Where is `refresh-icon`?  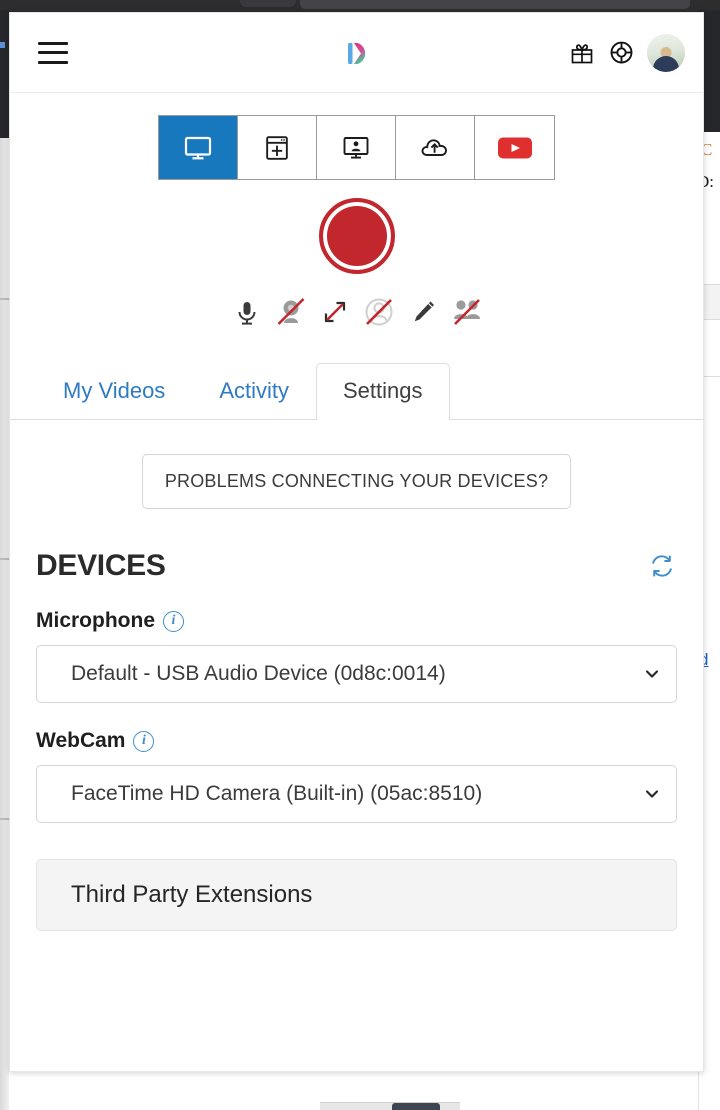
refresh-icon is located at coordinates (662, 566).